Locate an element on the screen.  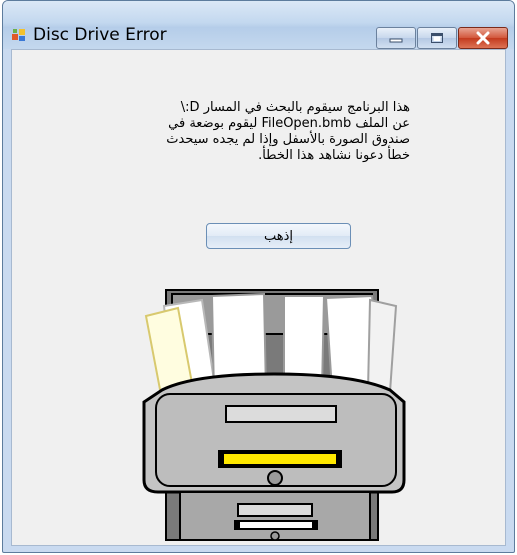
title-bar: Disc Drive Error is located at coordinates (258, 25).